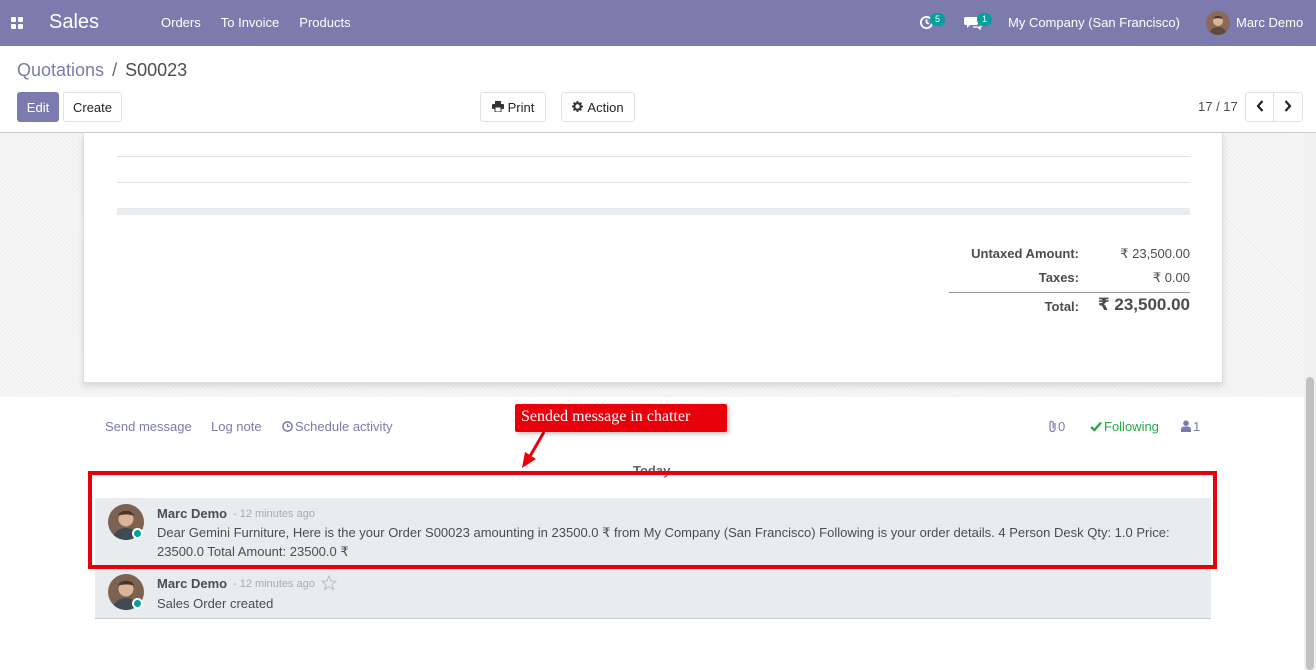  Describe the element at coordinates (1069, 292) in the screenshot. I see `totals-separator` at that location.